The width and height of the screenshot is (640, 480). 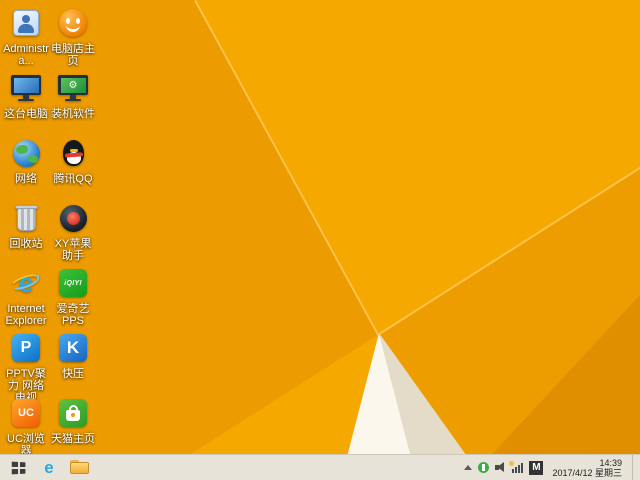 I want to click on desktop-icon-kuaiya: K 快压, so click(x=73, y=355).